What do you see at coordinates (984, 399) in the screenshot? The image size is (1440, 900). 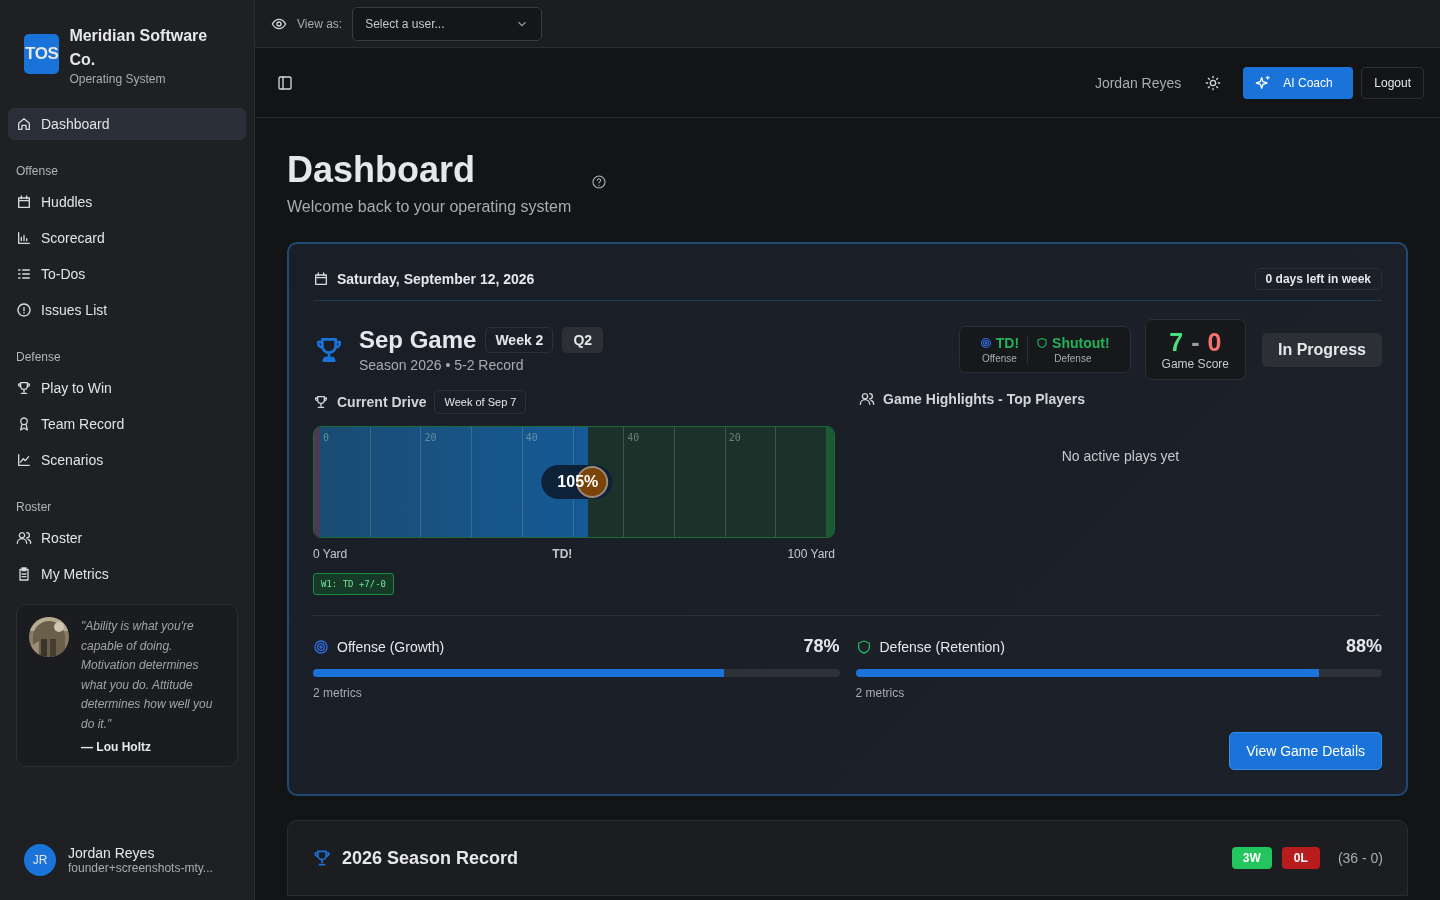 I see `highlights-title: Game Highlights - Top Players` at bounding box center [984, 399].